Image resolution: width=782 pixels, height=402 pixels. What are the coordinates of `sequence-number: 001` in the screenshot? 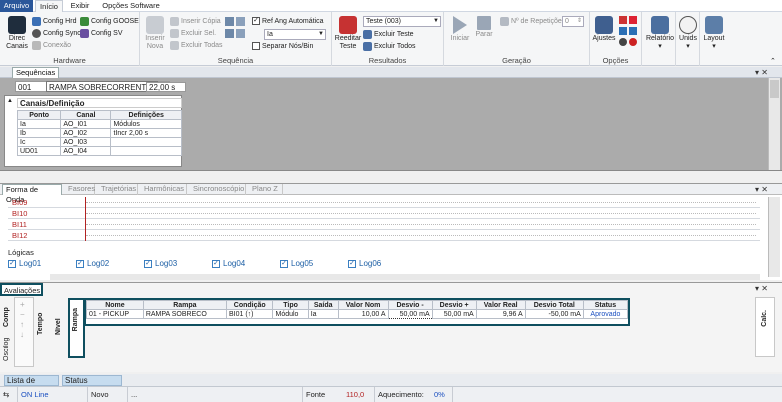 It's located at (25, 87).